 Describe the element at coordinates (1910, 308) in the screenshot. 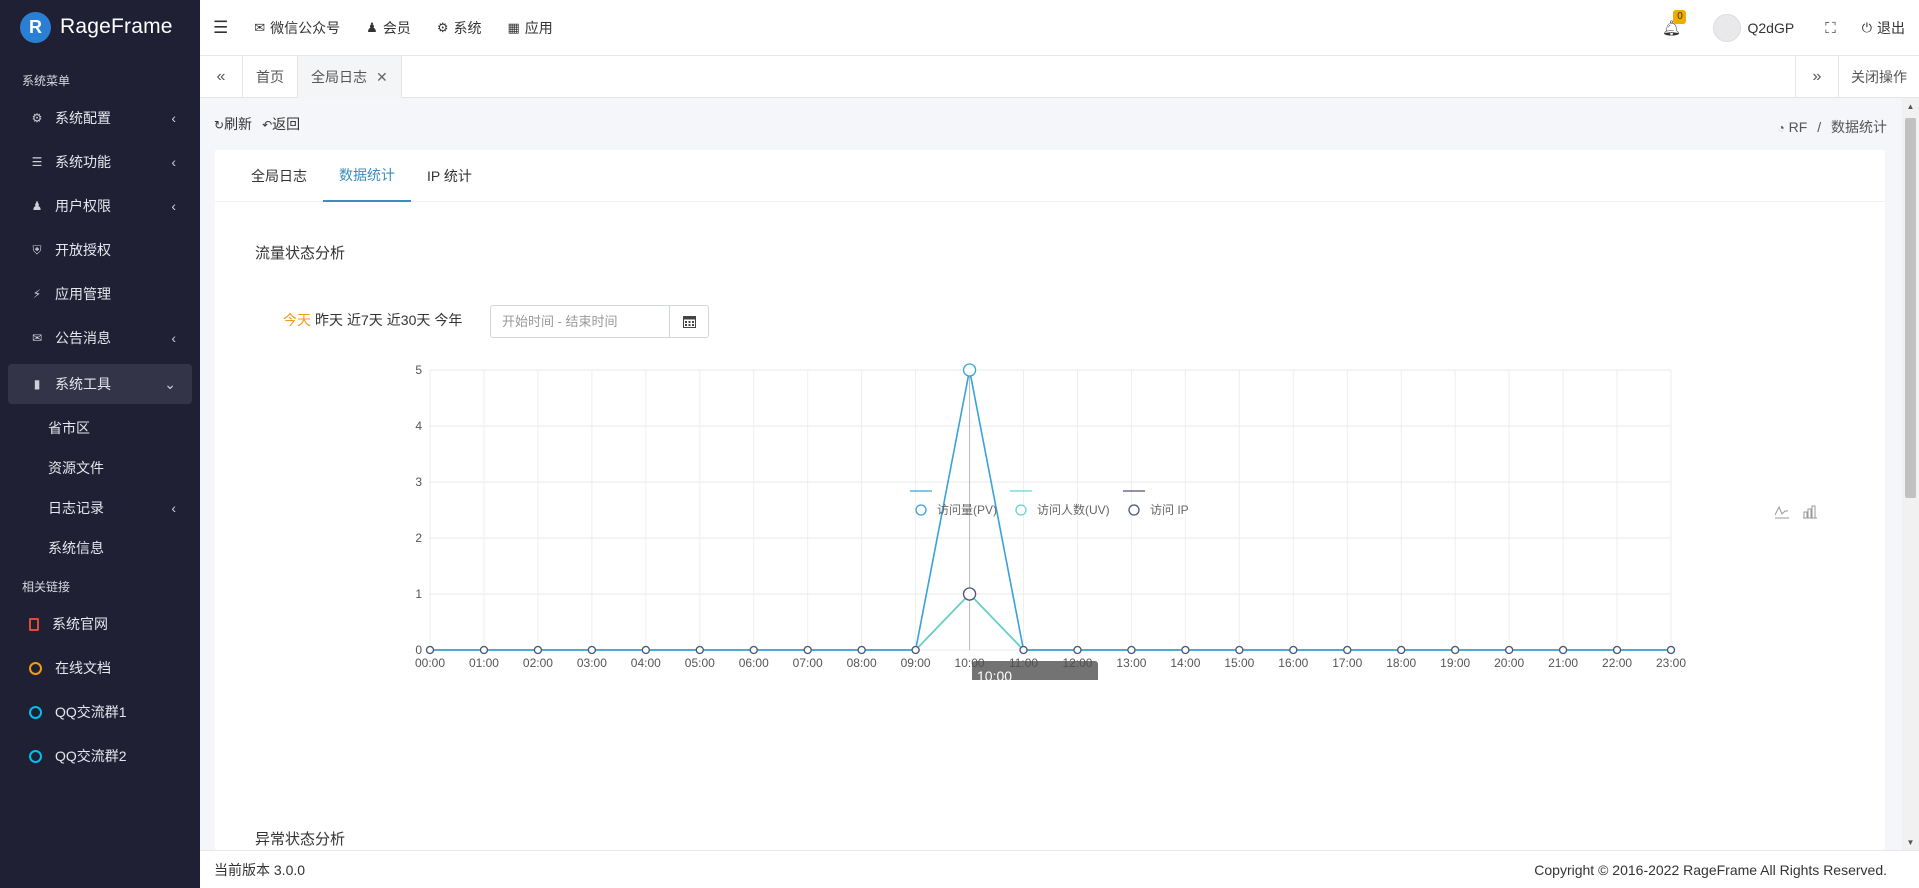

I see `scroll-thumb` at that location.